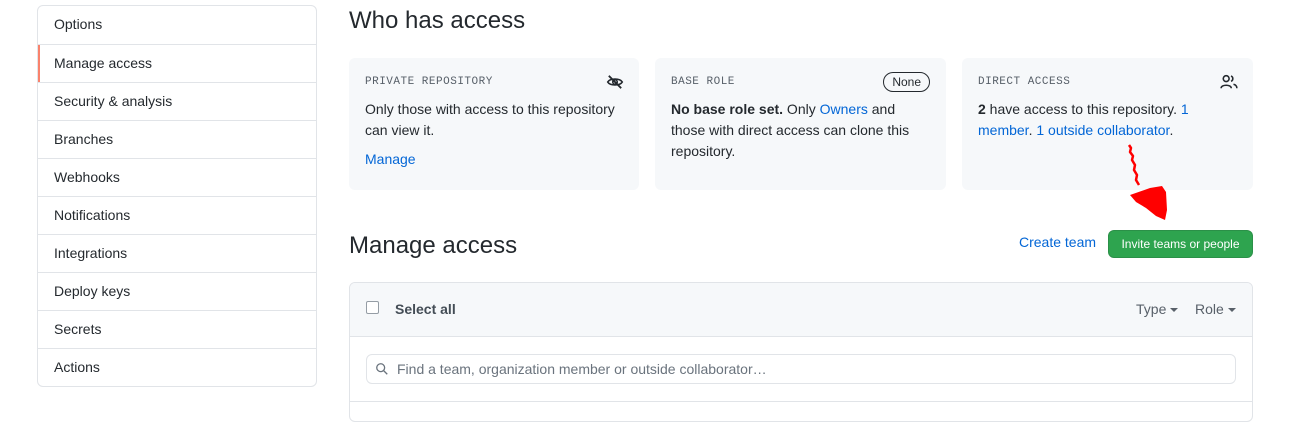  I want to click on sidebar-item-label: Webhooks, so click(87, 177).